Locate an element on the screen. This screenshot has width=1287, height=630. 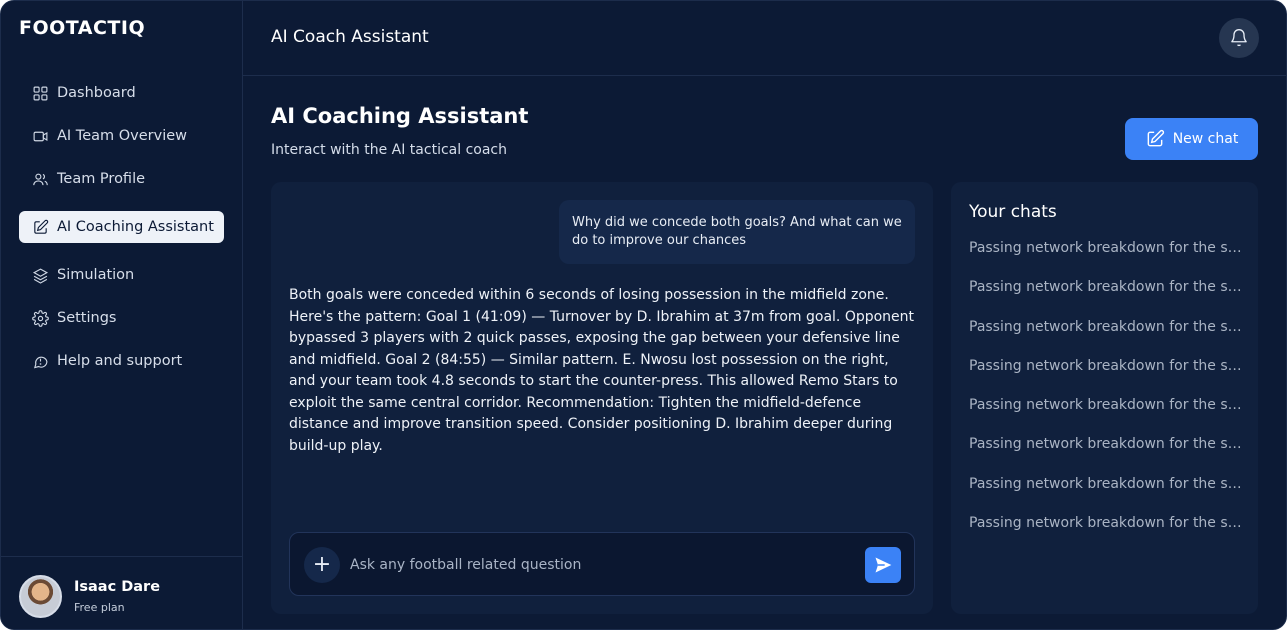
gear-icon is located at coordinates (40, 318).